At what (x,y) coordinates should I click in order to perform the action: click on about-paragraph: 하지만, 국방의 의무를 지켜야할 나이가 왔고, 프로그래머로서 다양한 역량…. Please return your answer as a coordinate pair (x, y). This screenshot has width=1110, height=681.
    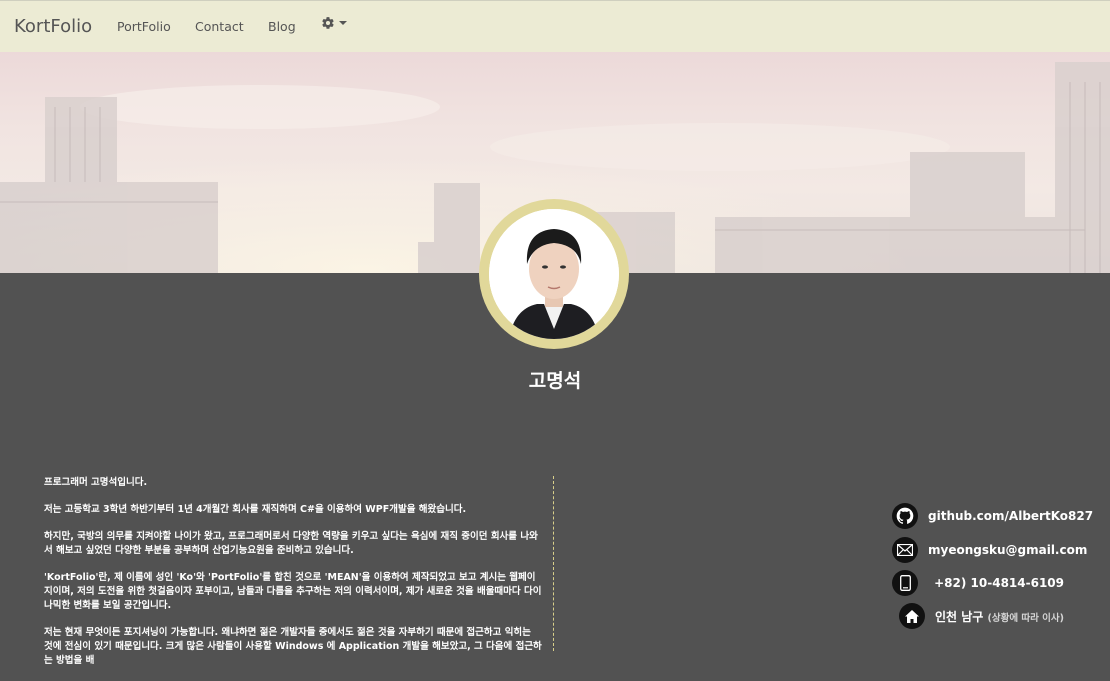
    Looking at the image, I should click on (291, 543).